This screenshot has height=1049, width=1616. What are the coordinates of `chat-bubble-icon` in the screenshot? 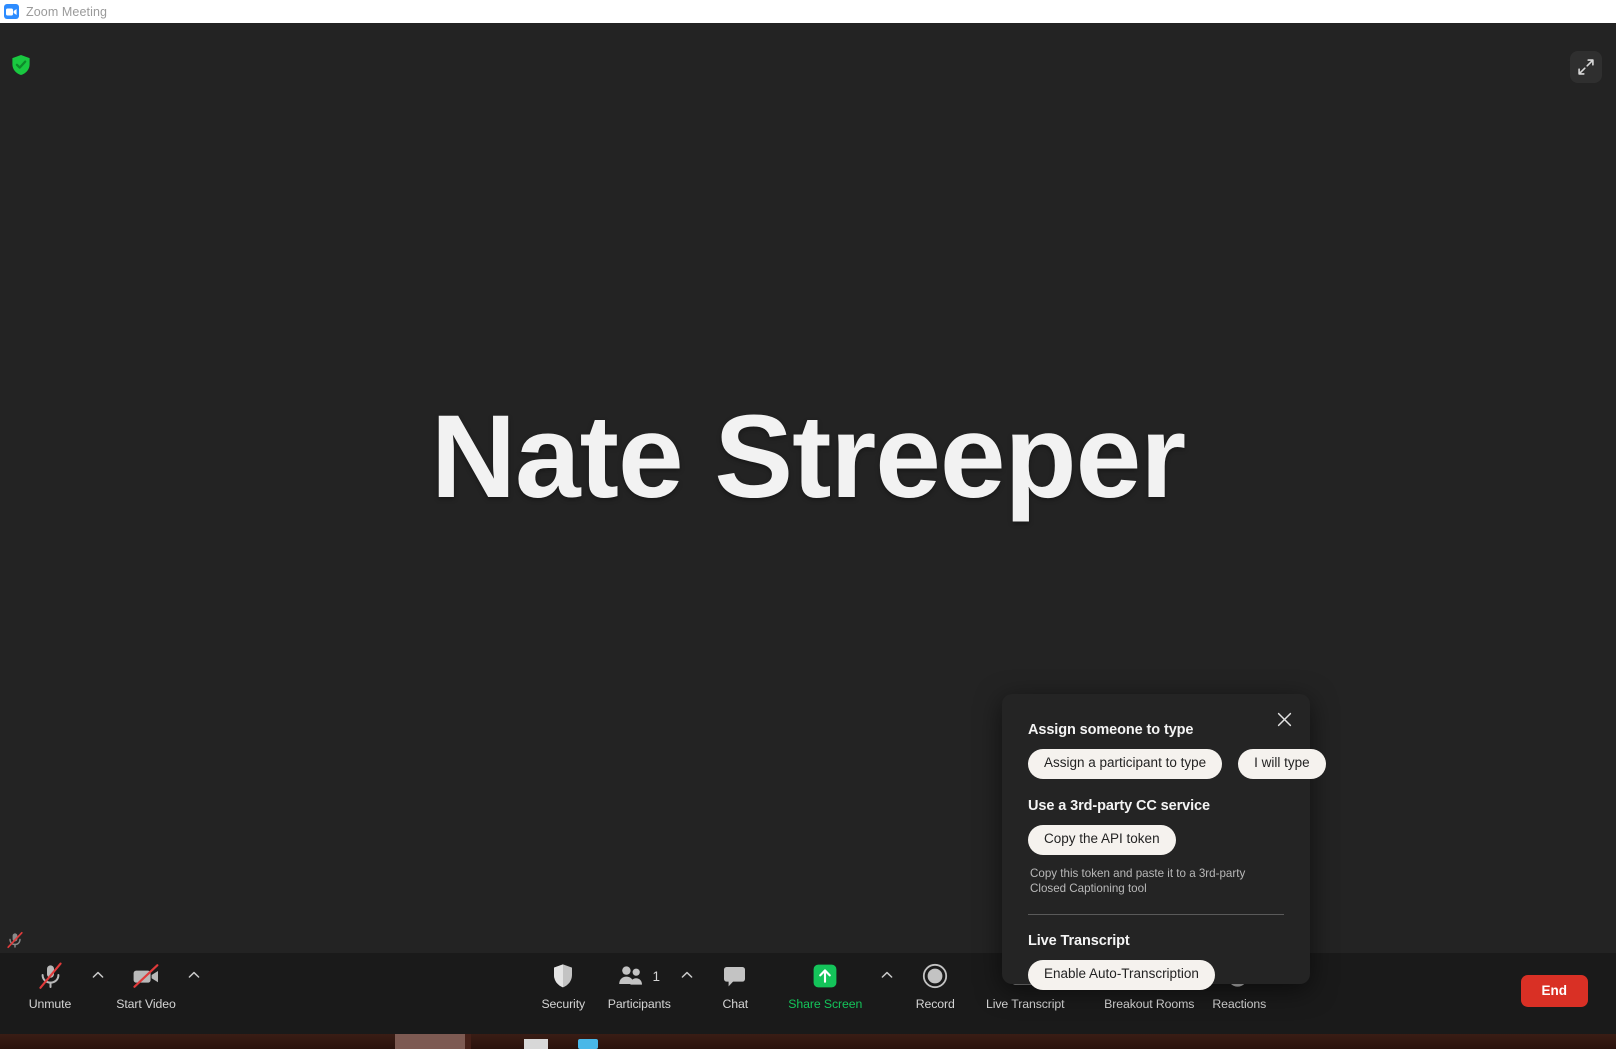 It's located at (735, 976).